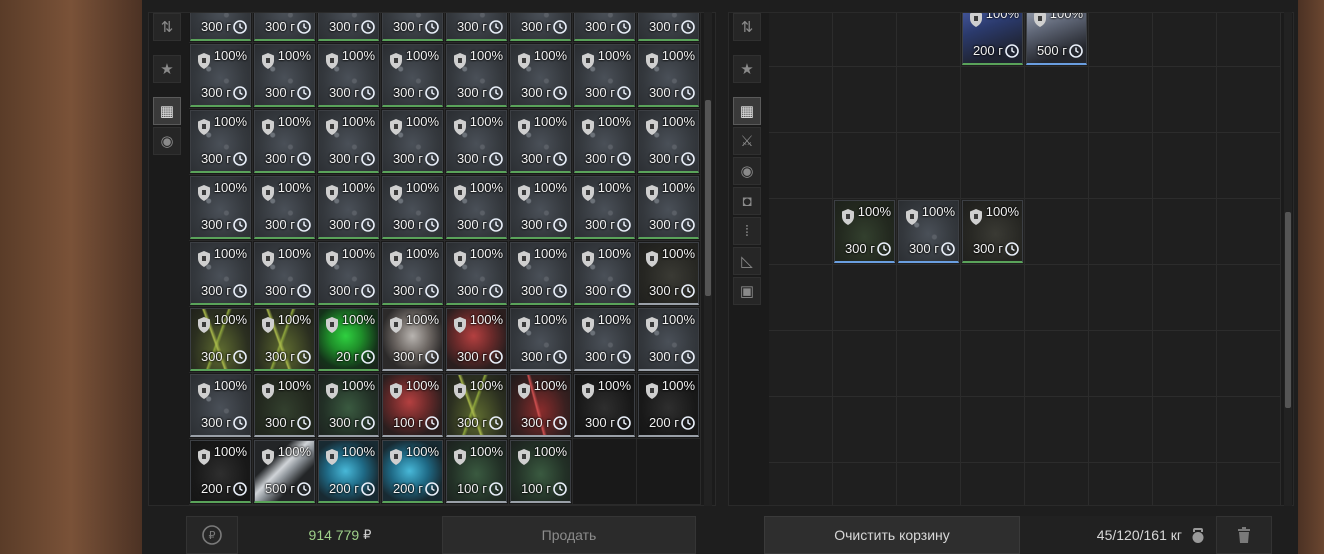 This screenshot has width=1324, height=554. I want to click on sort-icon: ⇅, so click(167, 27).